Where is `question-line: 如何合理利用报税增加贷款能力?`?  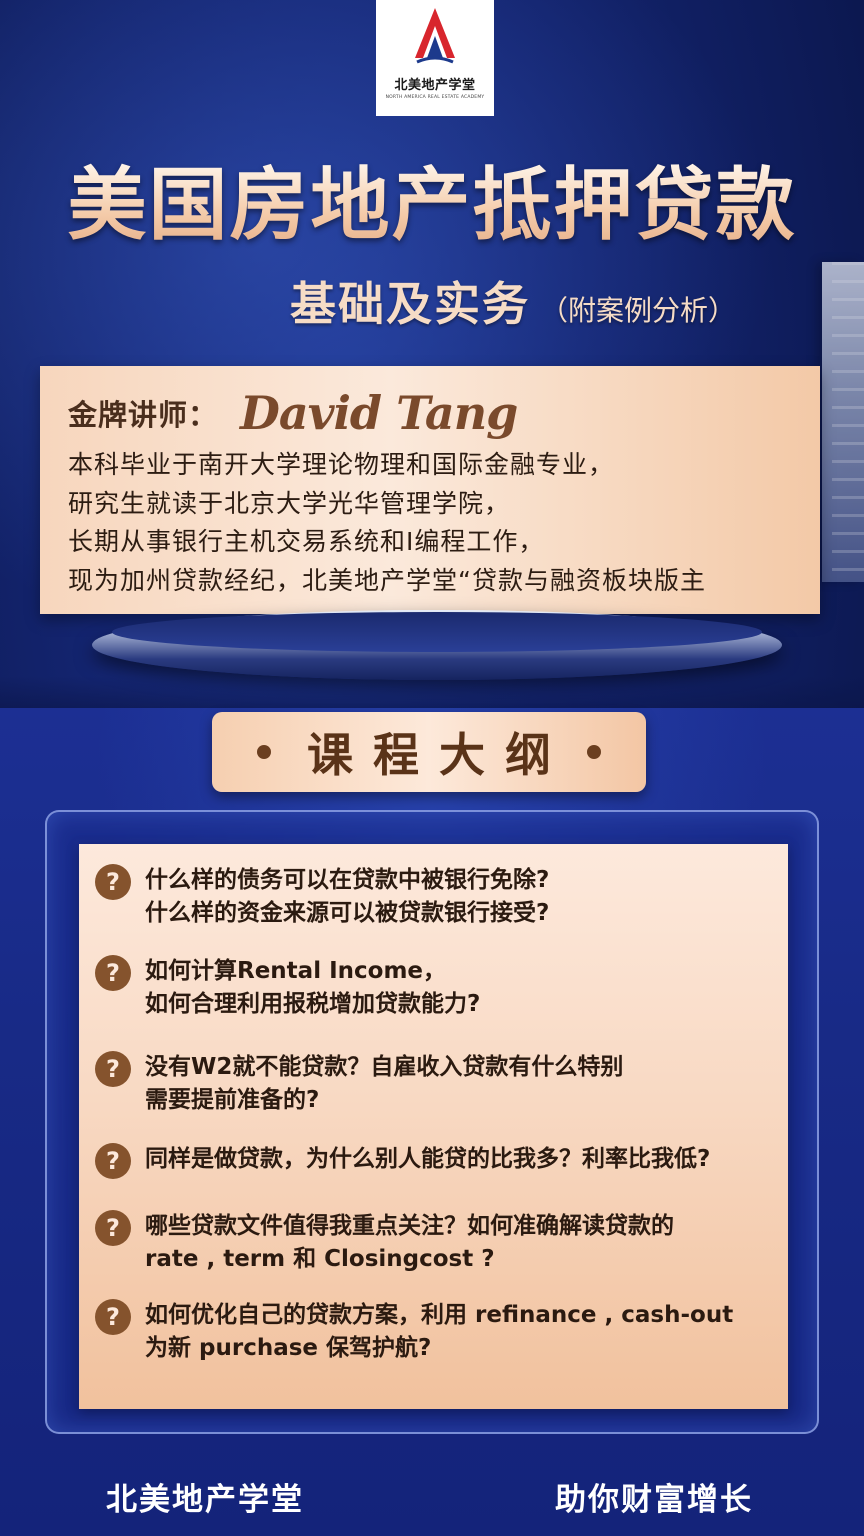 question-line: 如何合理利用报税增加贷款能力? is located at coordinates (313, 1004).